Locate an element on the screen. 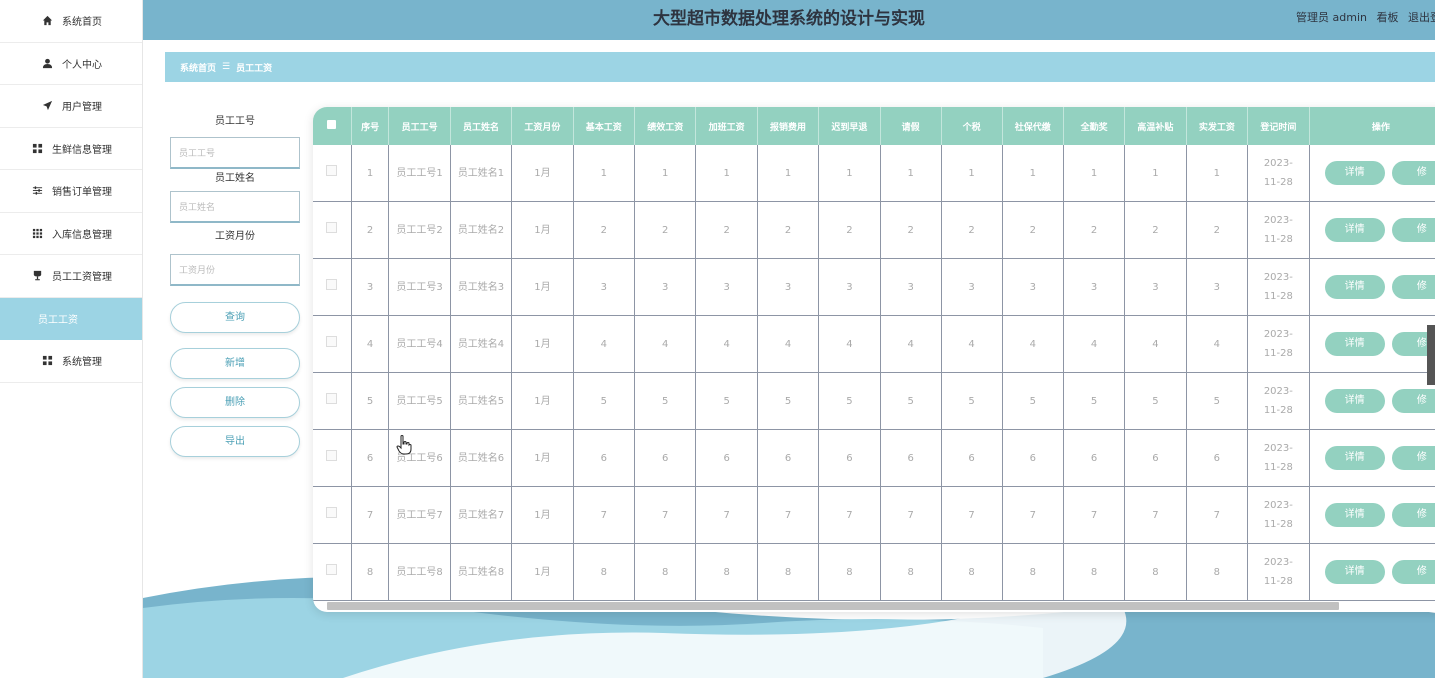 This screenshot has height=678, width=1435. cell-no: 4 is located at coordinates (370, 344).